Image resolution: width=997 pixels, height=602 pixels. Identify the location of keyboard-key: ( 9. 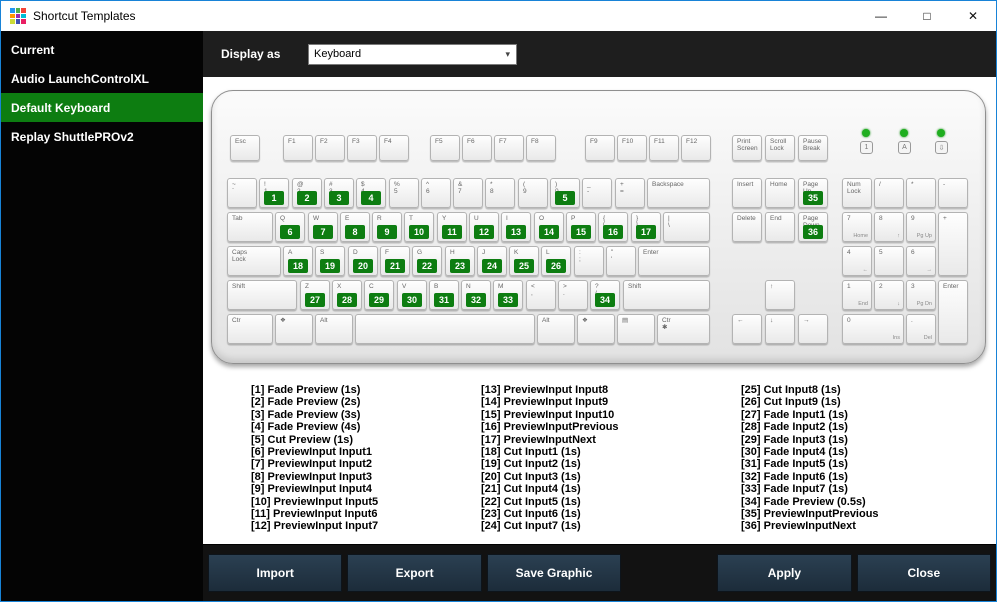
(533, 193).